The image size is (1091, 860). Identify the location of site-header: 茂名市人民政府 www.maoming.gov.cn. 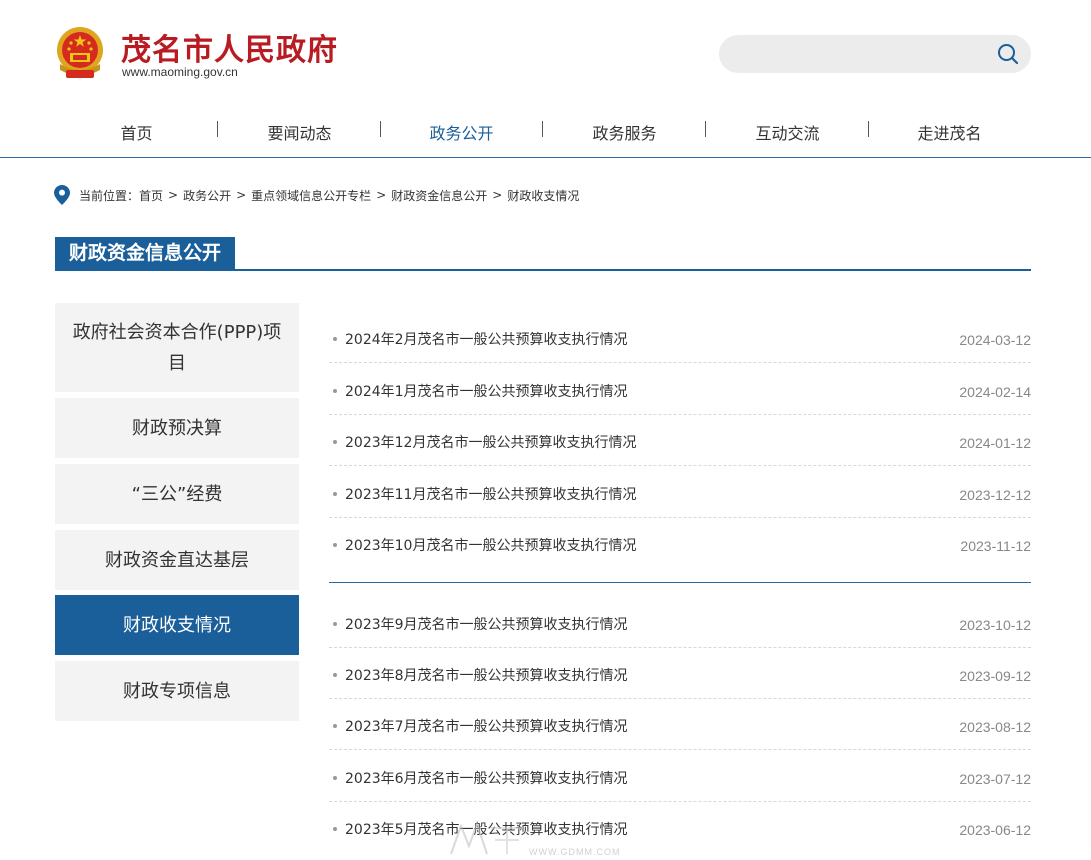
(545, 50).